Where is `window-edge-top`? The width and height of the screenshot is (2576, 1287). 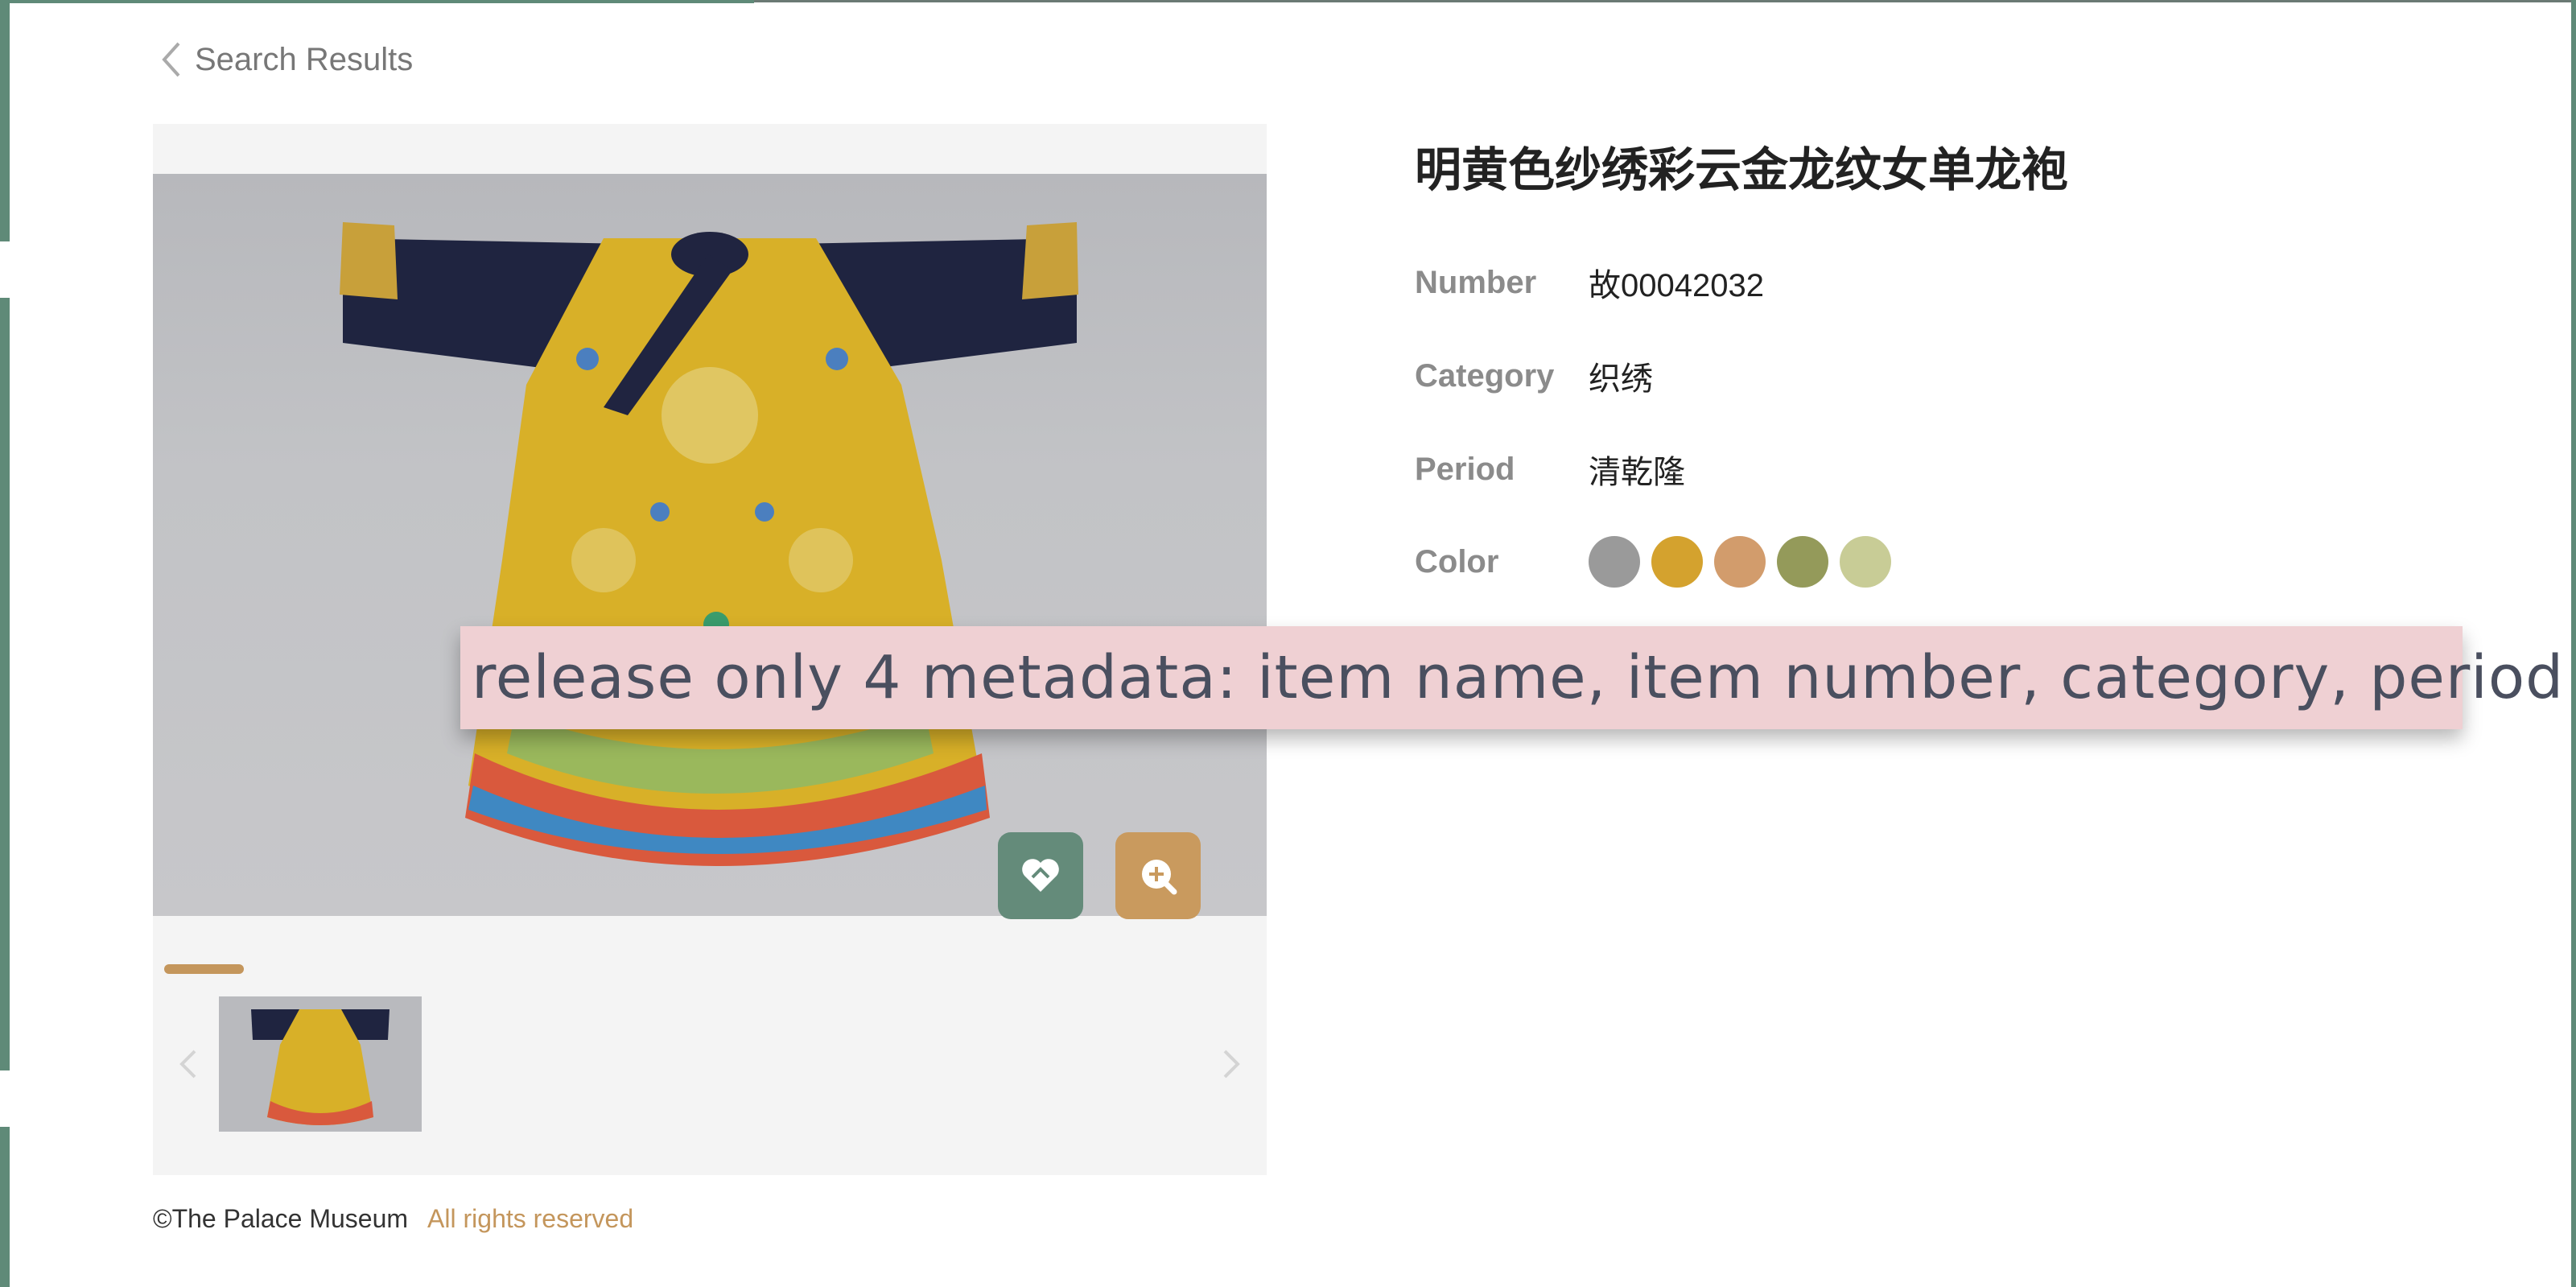
window-edge-top is located at coordinates (382, 2).